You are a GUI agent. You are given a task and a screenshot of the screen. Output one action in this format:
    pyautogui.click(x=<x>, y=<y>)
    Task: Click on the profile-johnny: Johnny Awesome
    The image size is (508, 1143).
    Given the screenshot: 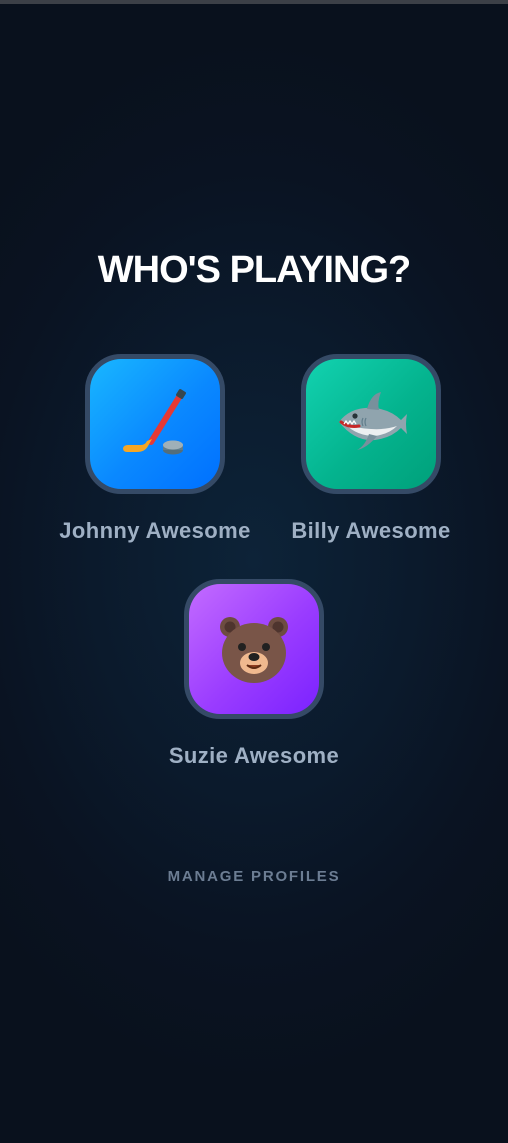 What is the action you would take?
    pyautogui.click(x=155, y=449)
    